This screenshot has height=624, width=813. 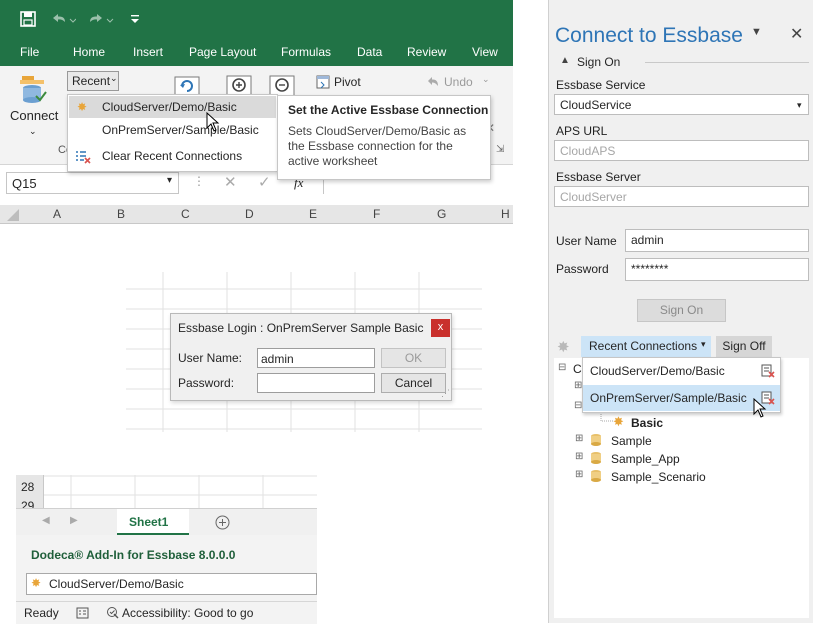 I want to click on status-bar: Ready Accessibility: Good to go, so click(x=166, y=612).